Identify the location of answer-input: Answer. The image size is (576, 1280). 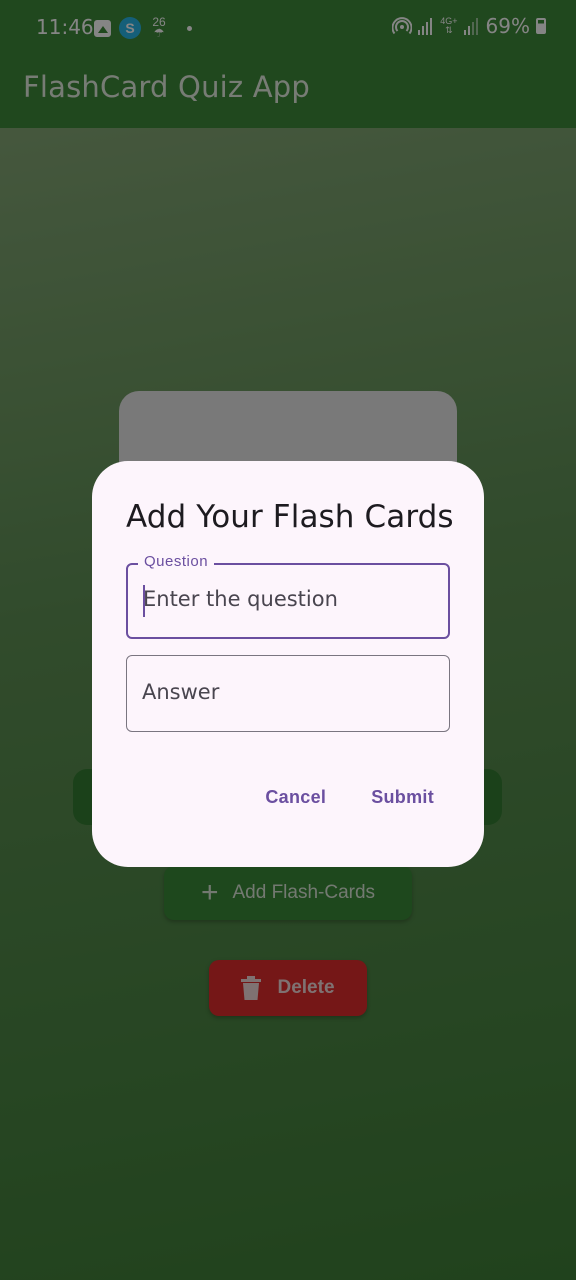
(287, 692).